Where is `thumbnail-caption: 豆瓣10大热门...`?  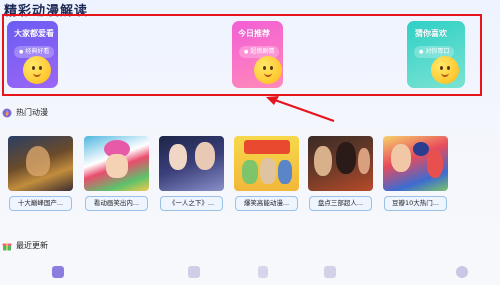 thumbnail-caption: 豆瓣10大热门... is located at coordinates (415, 203).